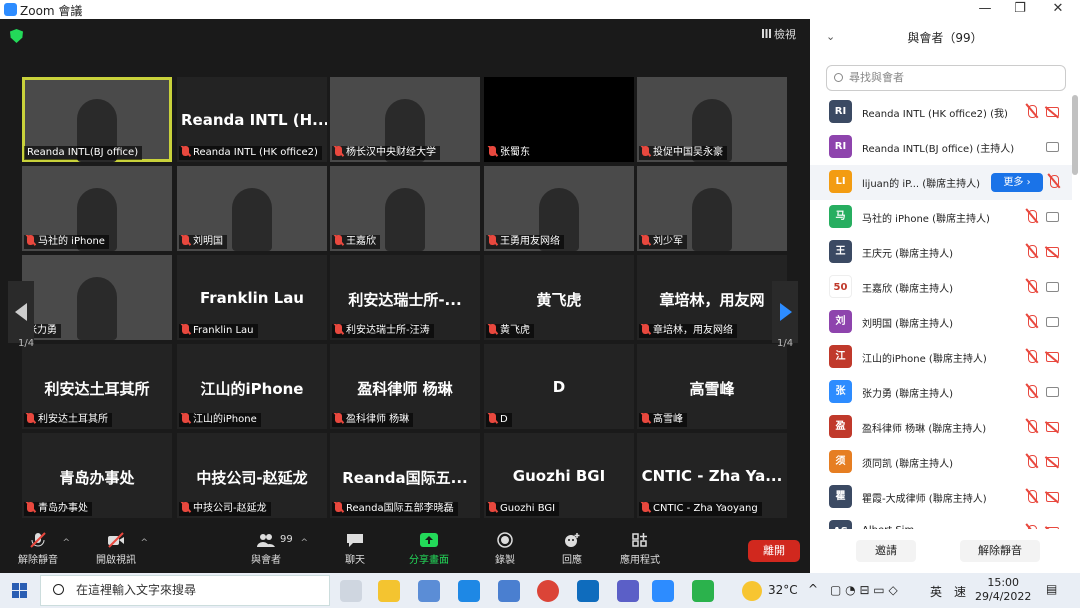 The width and height of the screenshot is (1080, 608). I want to click on file-explorer-icon, so click(389, 591).